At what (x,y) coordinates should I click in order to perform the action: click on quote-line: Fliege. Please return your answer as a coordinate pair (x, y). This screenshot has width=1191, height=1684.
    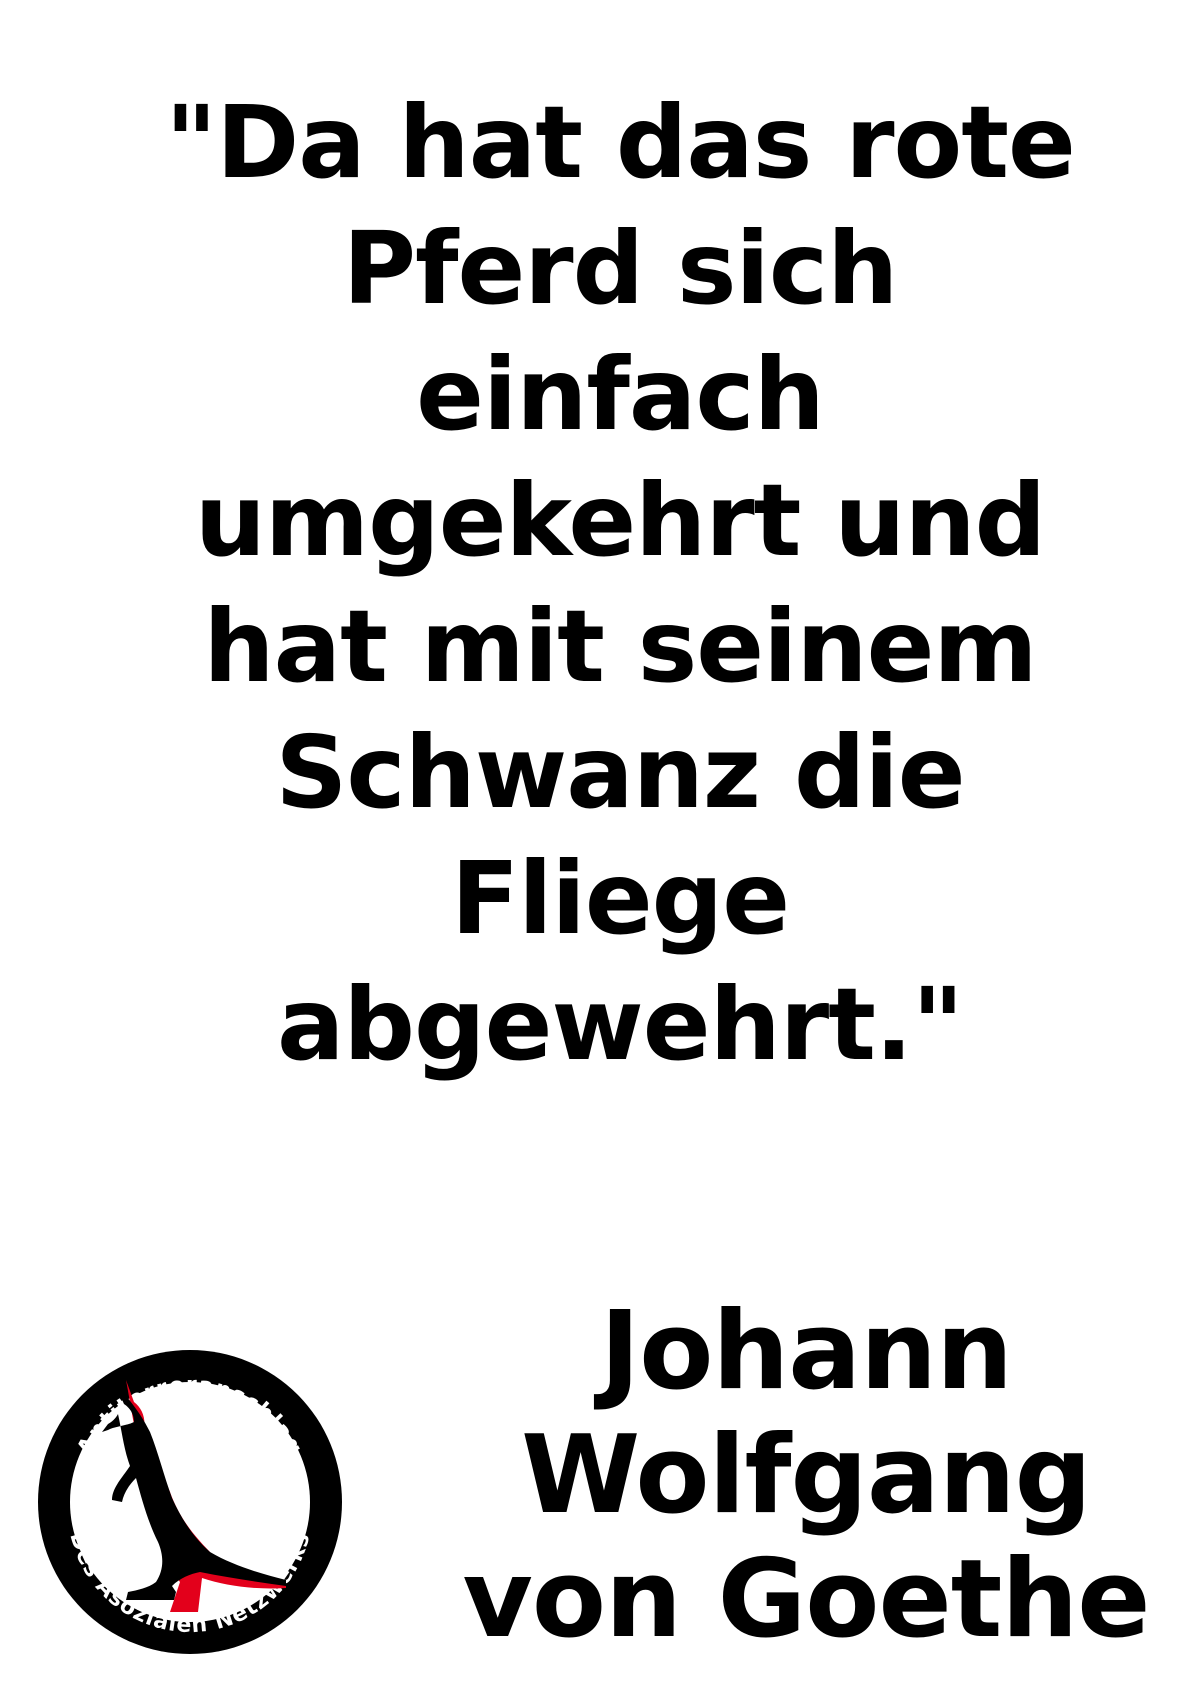
    Looking at the image, I should click on (620, 898).